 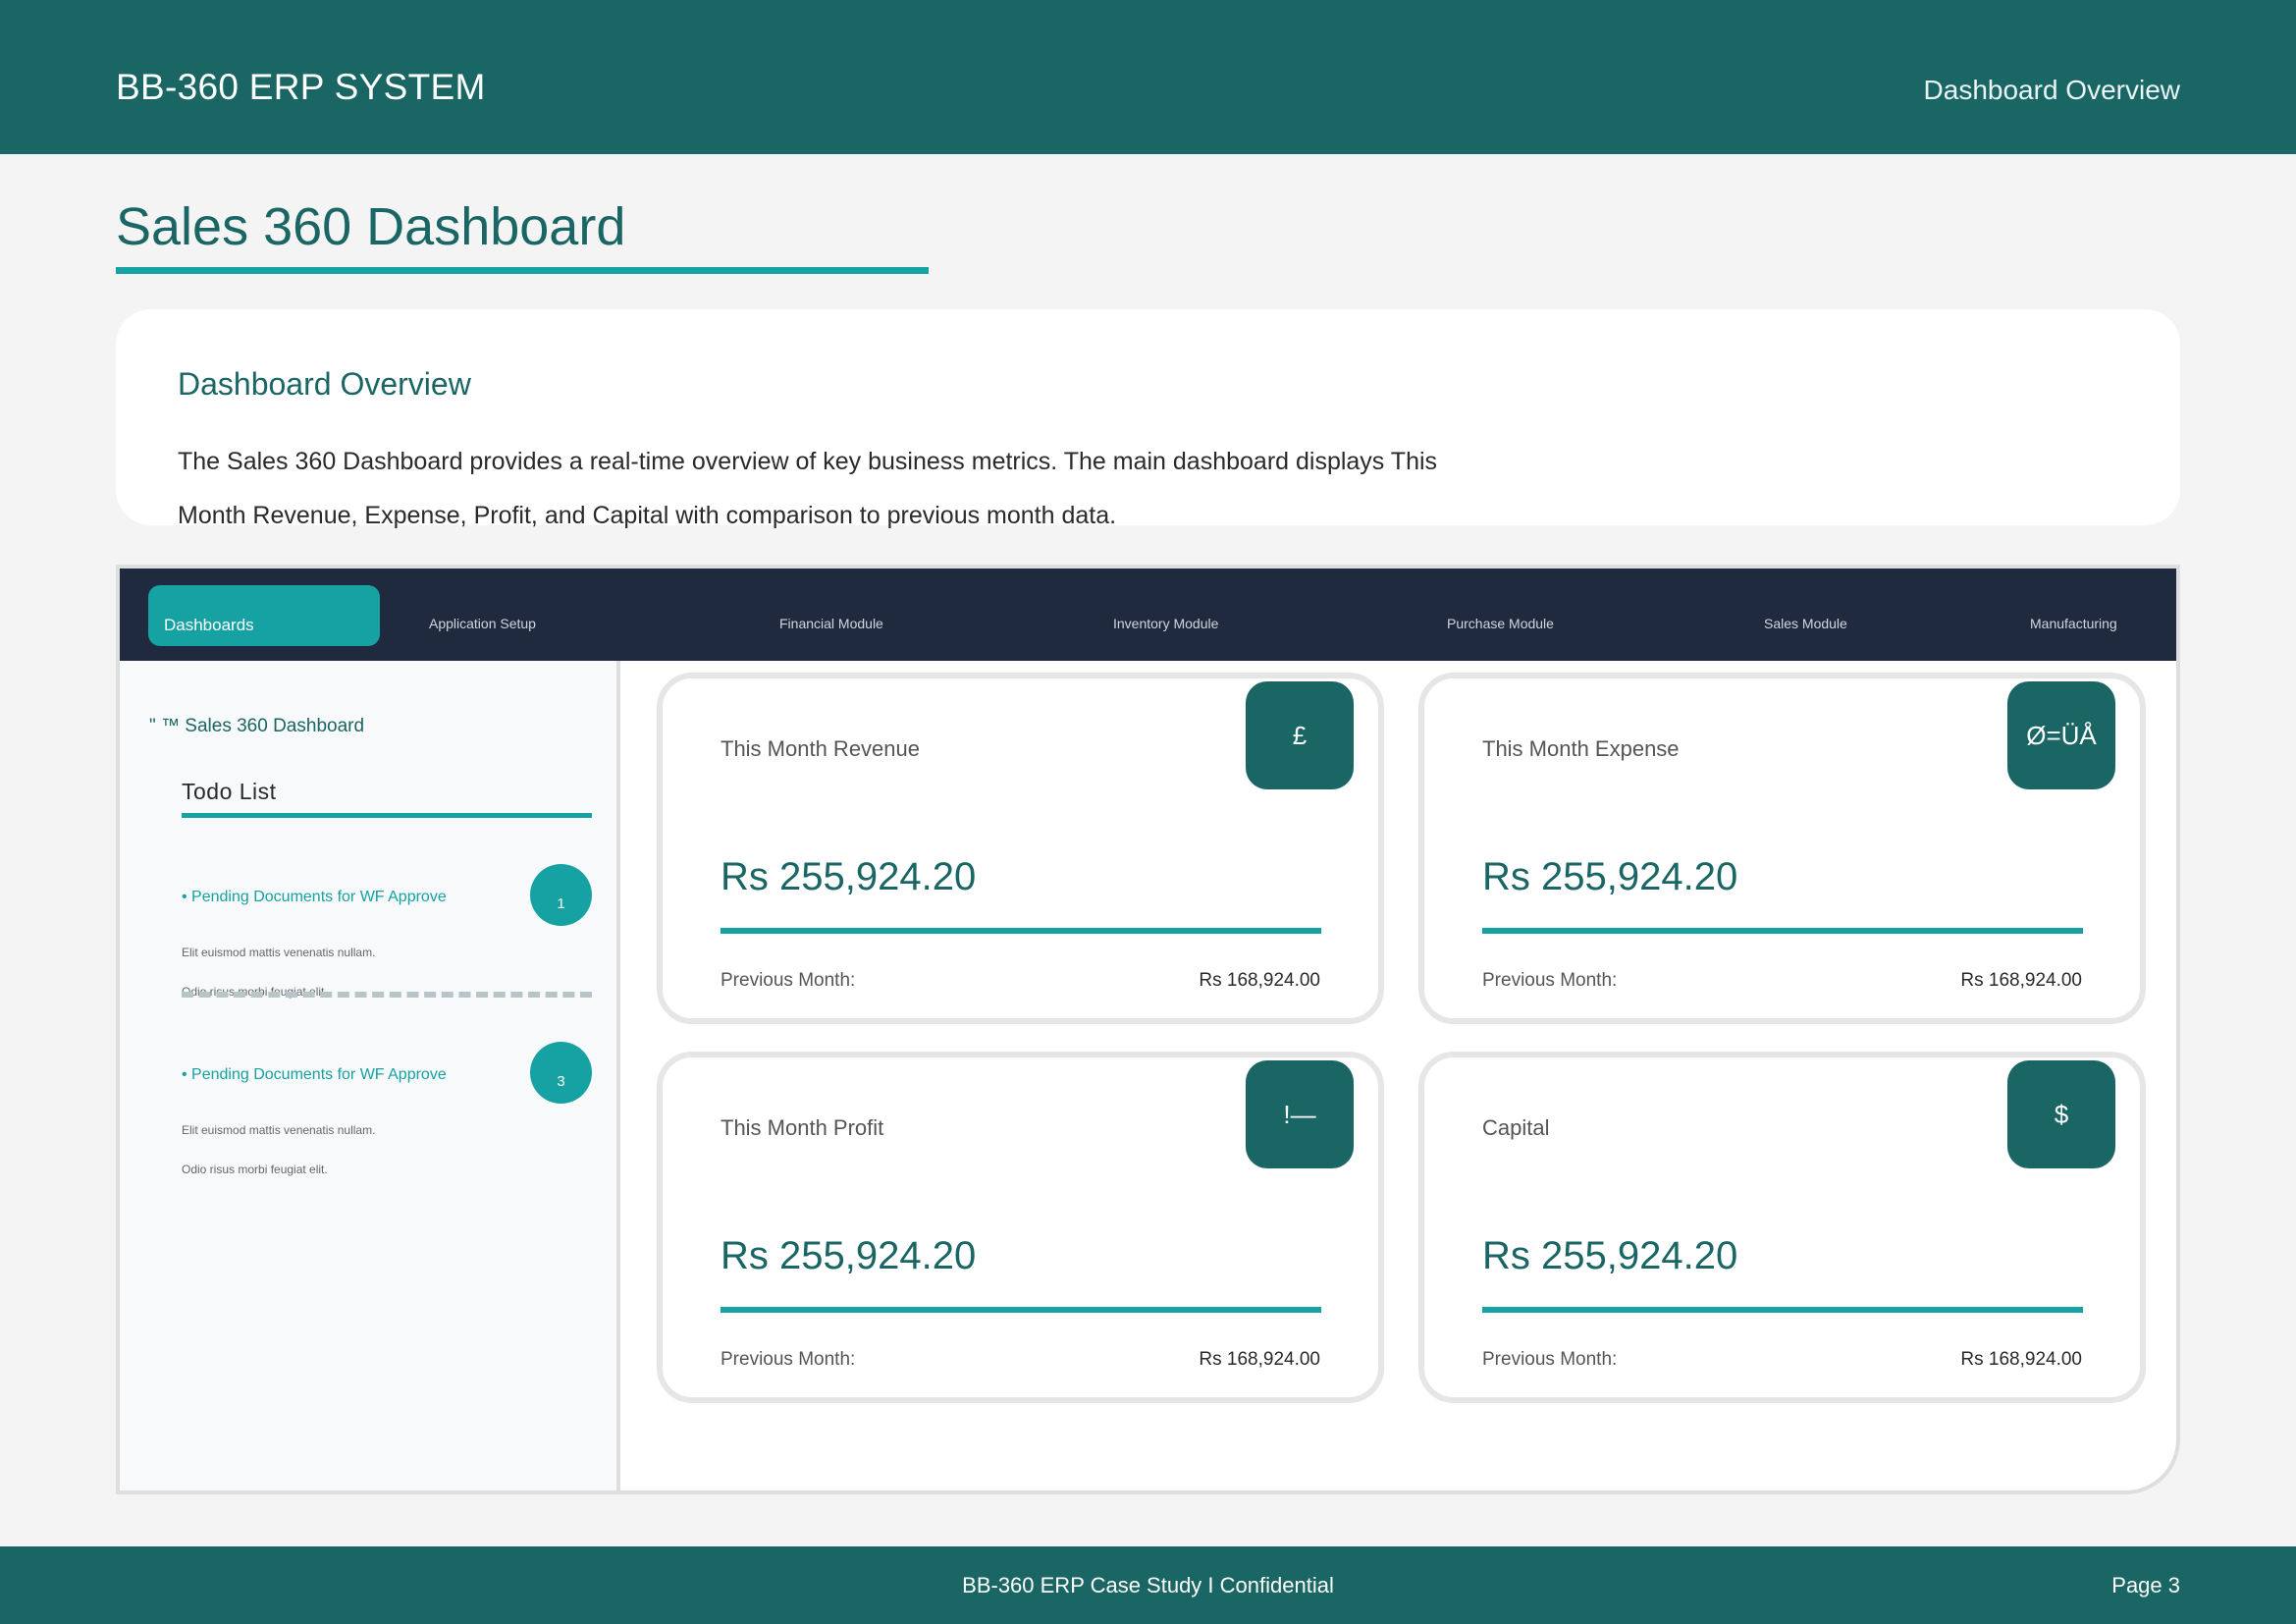 I want to click on todo-item-detail: Odio risus morbi feugiat elit., so click(x=255, y=1169).